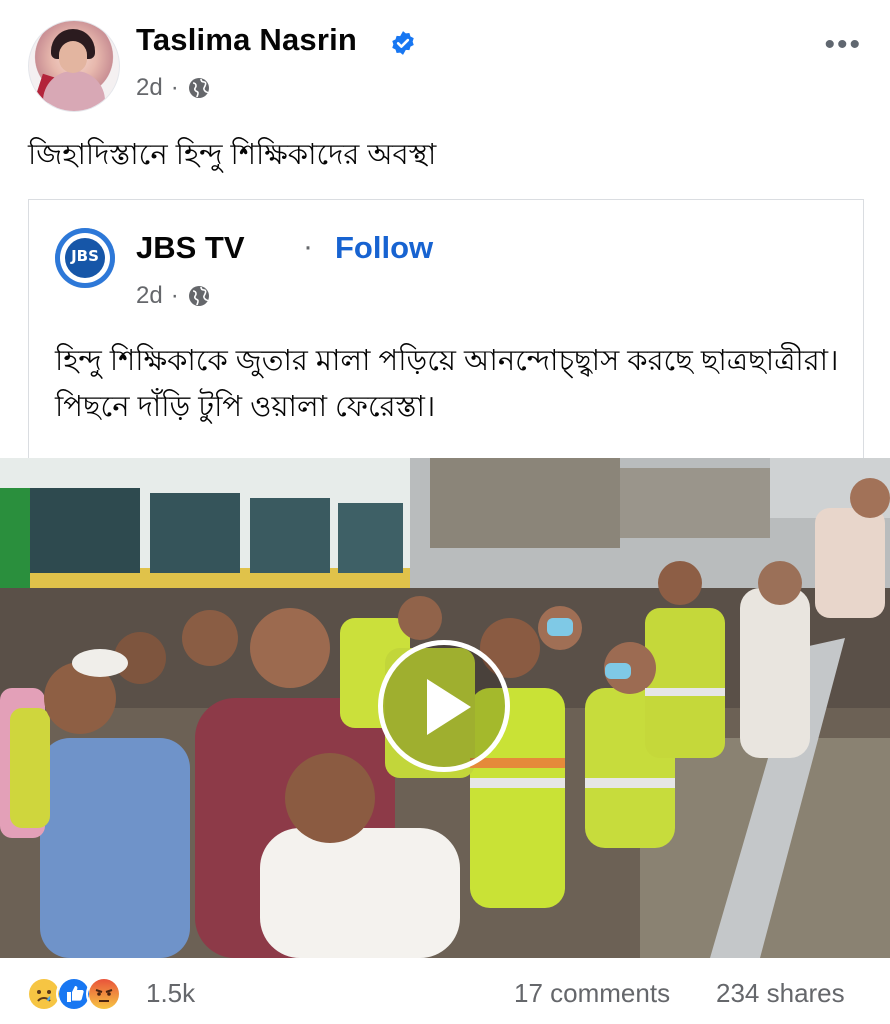  I want to click on shared-post-time: 2d, so click(149, 296).